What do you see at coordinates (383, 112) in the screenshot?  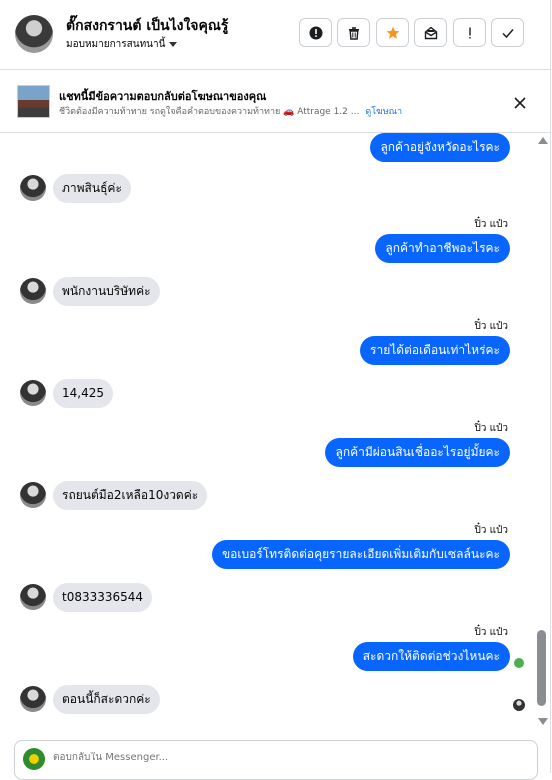 I see `view-ad-link: ดูโฆษณา` at bounding box center [383, 112].